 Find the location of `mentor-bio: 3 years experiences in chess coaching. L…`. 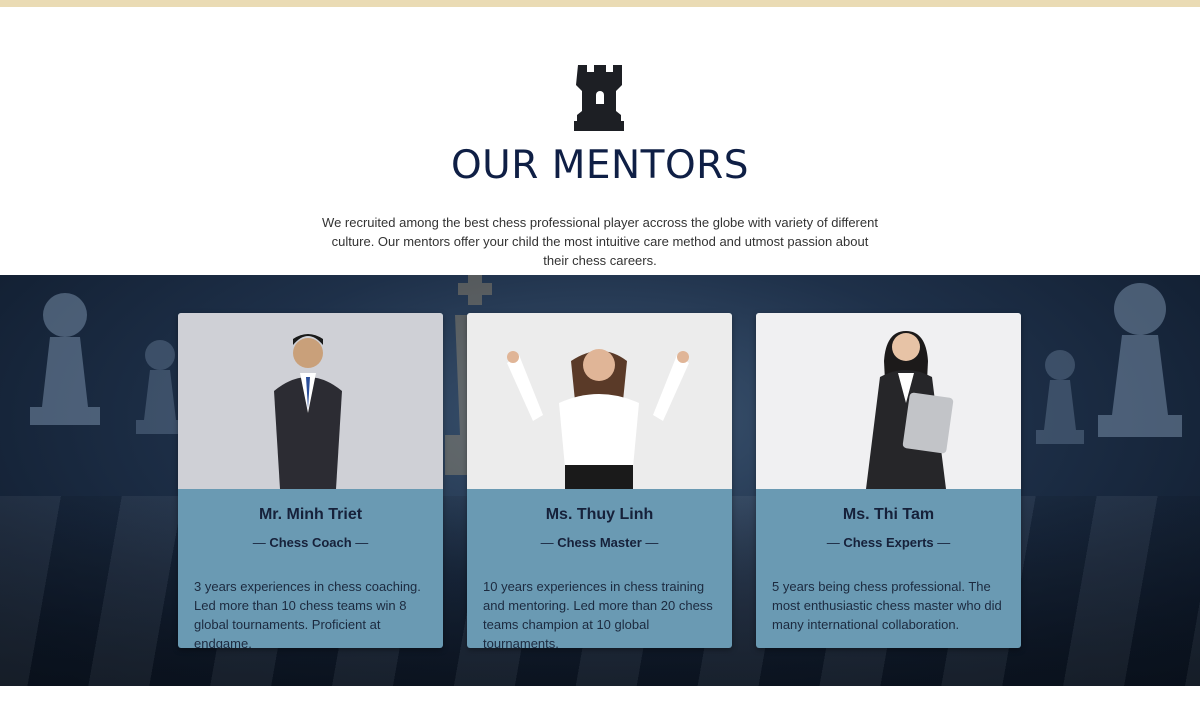

mentor-bio: 3 years experiences in chess coaching. L… is located at coordinates (307, 613).